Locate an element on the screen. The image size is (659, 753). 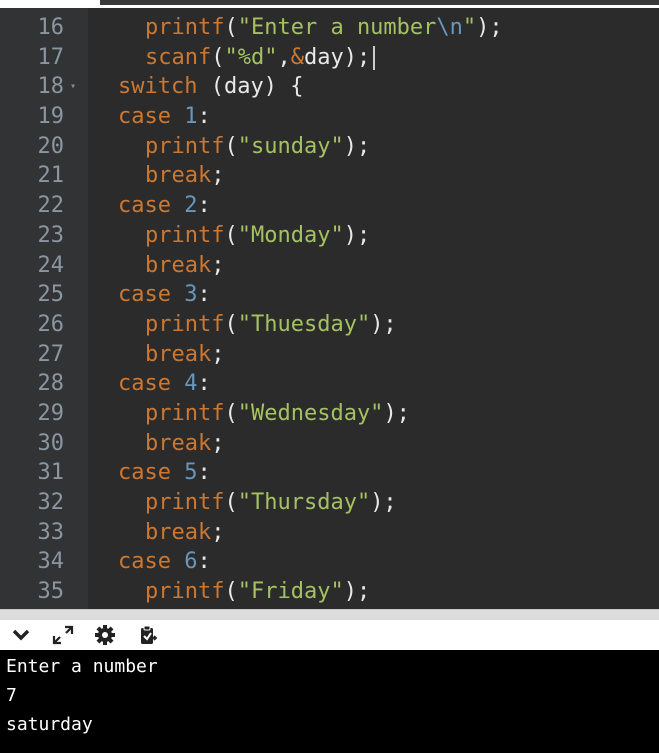
code-text: printf("Thuesday"); is located at coordinates (271, 325).